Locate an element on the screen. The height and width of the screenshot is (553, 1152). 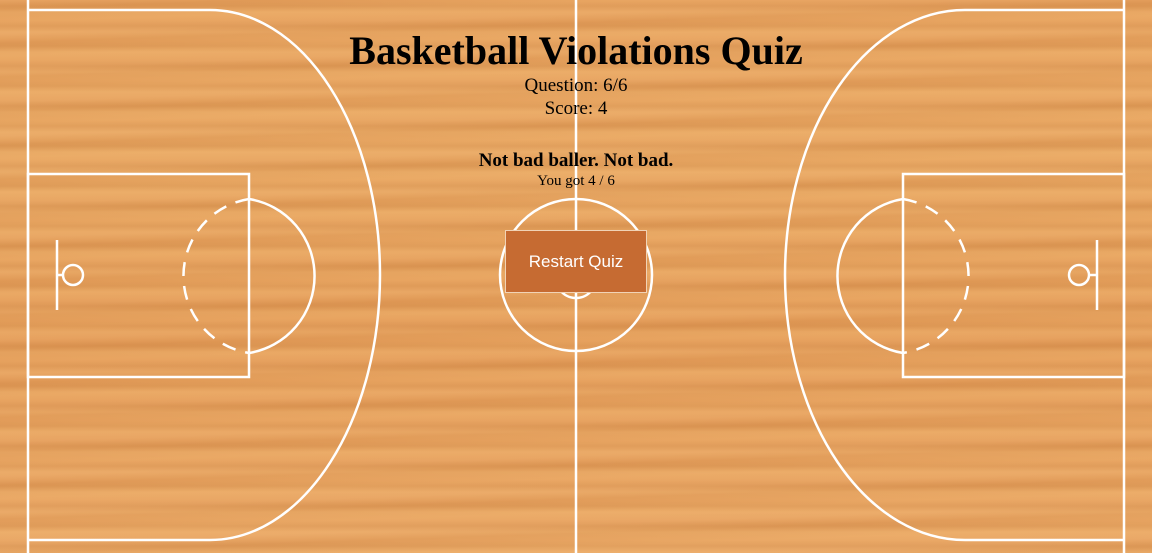
score-label: Score: is located at coordinates (569, 108).